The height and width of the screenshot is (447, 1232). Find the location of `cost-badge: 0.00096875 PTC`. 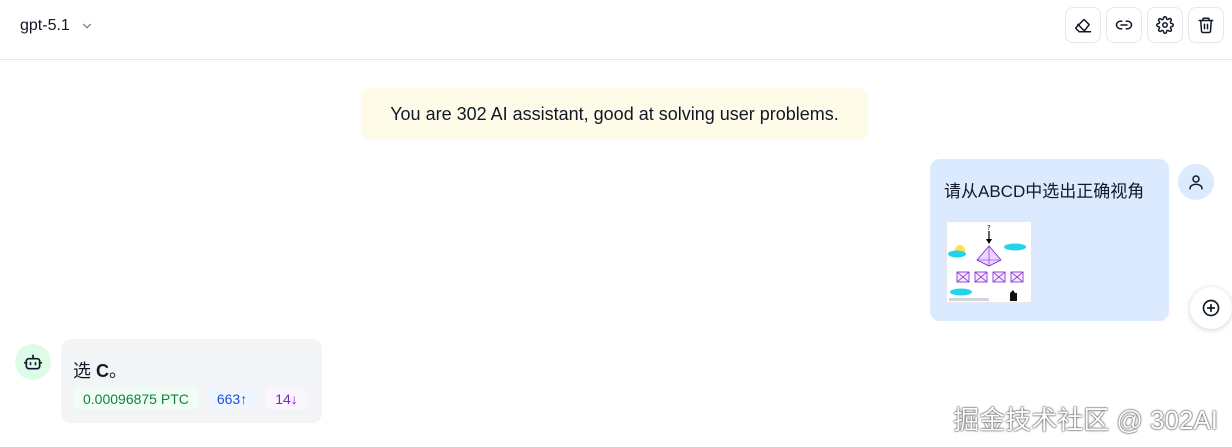

cost-badge: 0.00096875 PTC is located at coordinates (136, 399).